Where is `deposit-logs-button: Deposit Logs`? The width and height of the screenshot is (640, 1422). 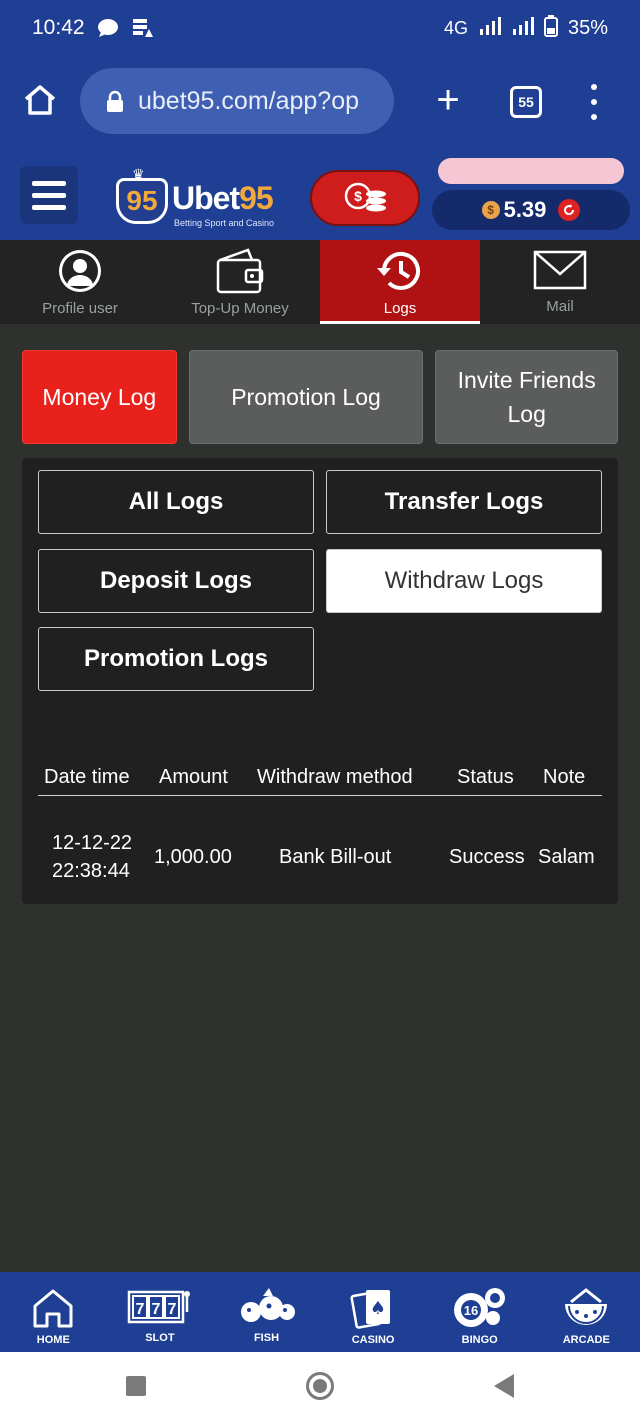 deposit-logs-button: Deposit Logs is located at coordinates (176, 581).